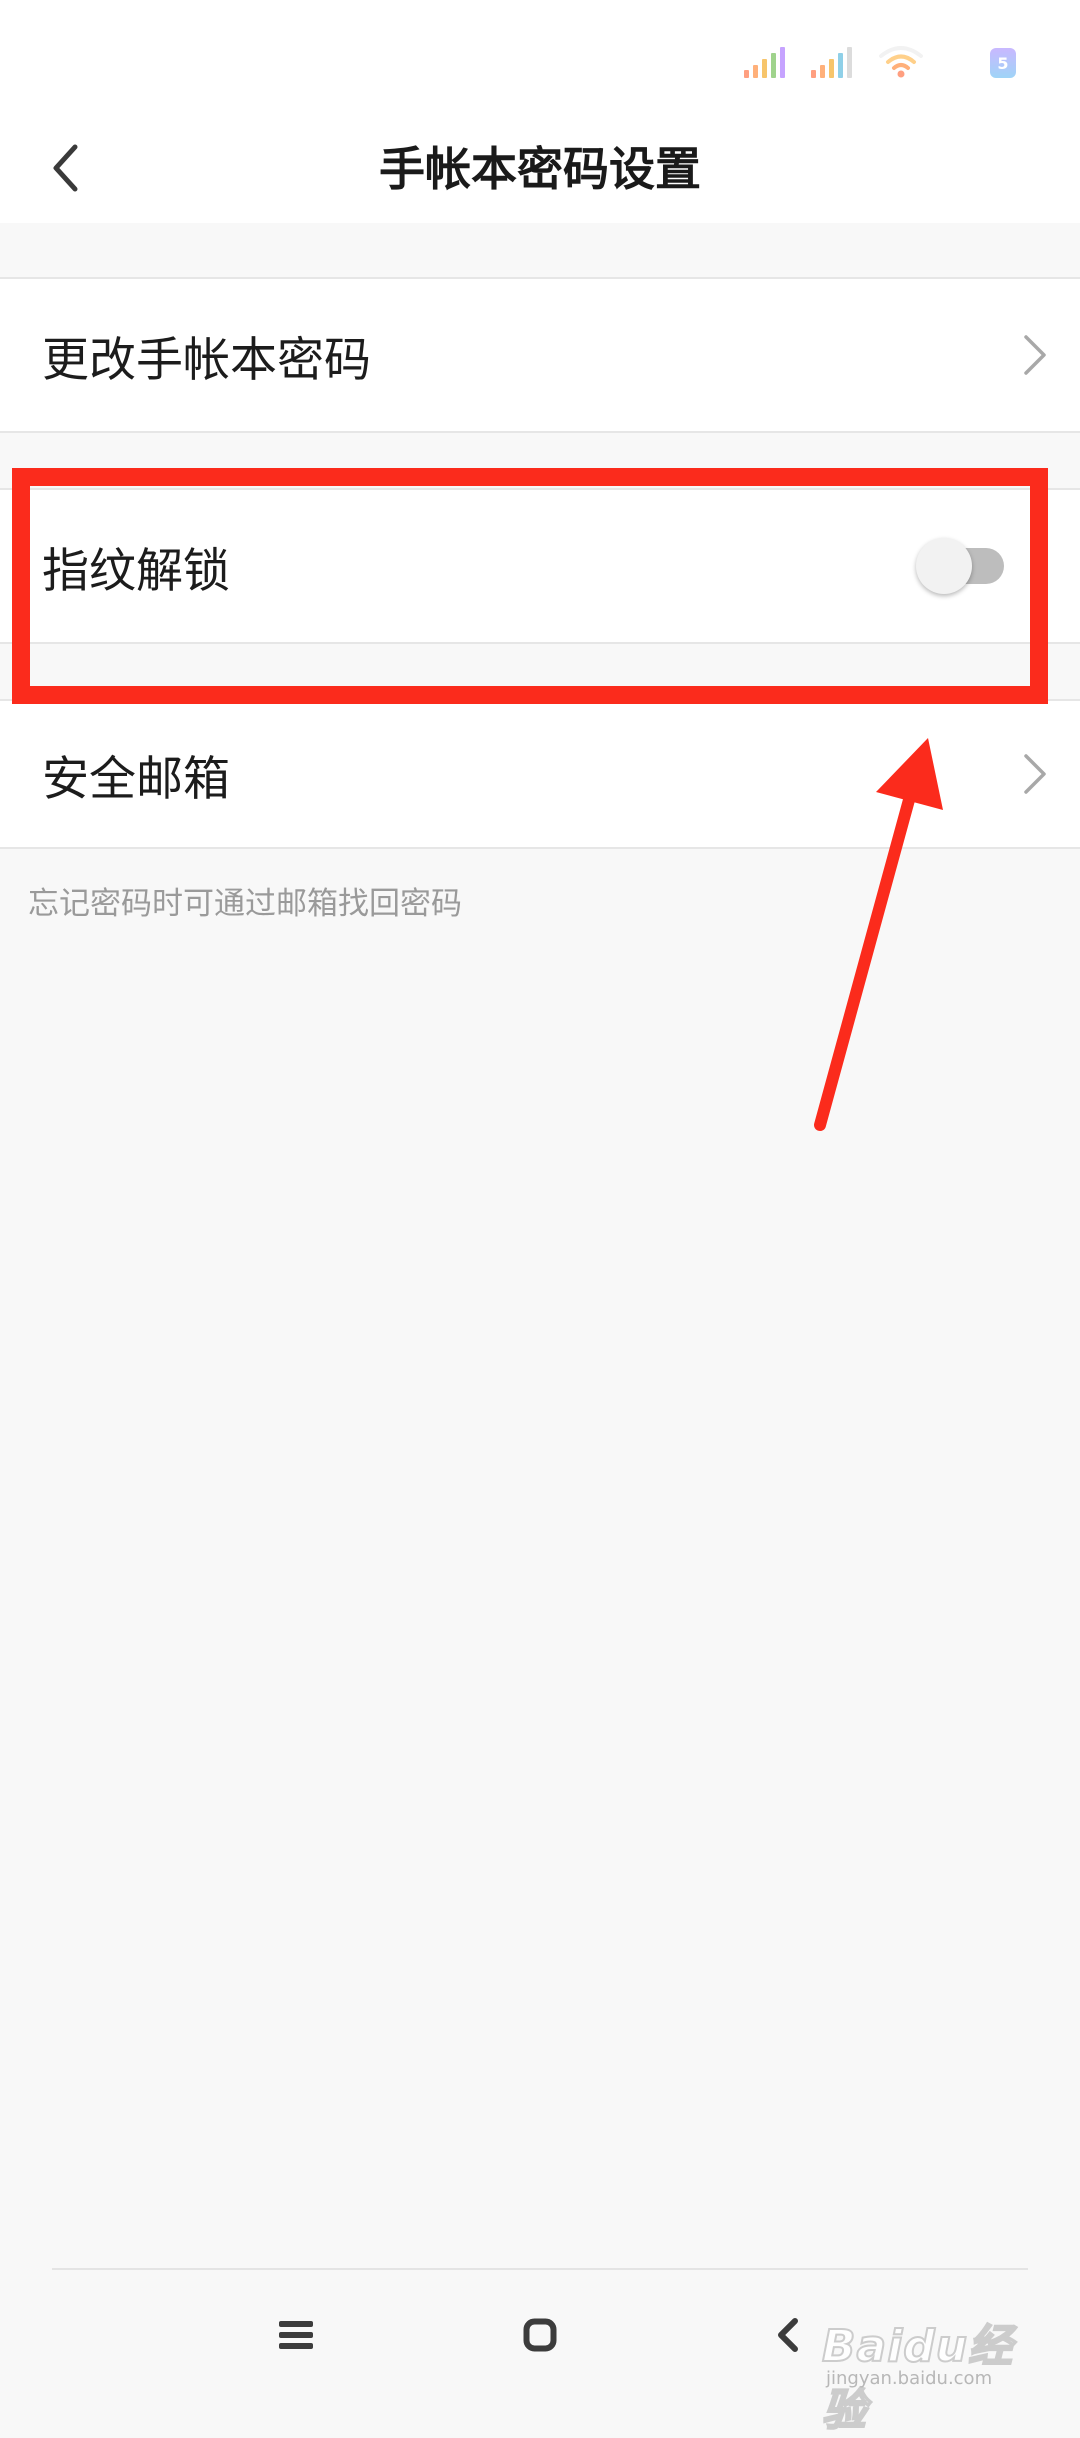  I want to click on battery-text: 5, so click(1003, 63).